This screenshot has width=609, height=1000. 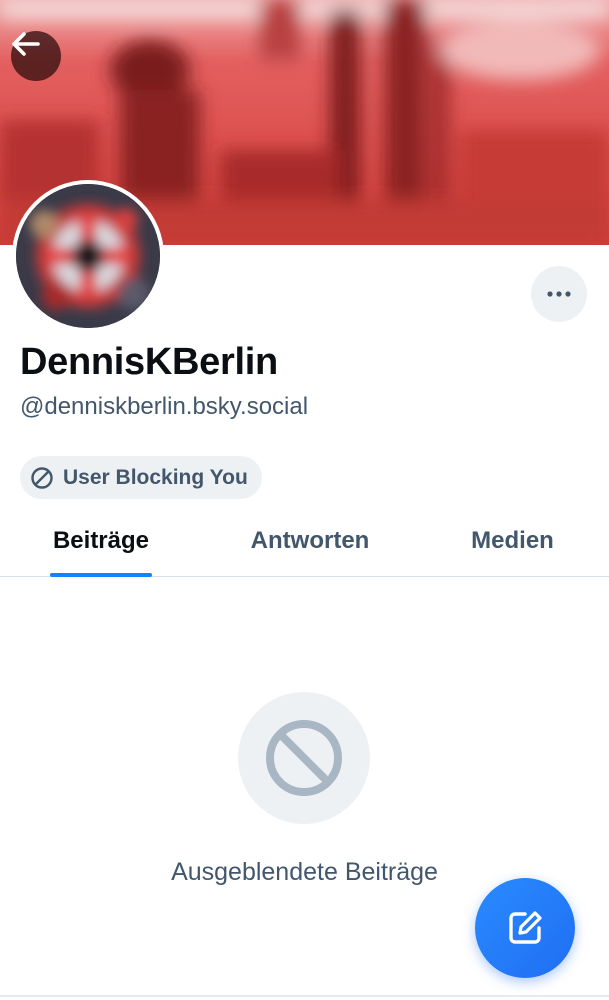 I want to click on compose-icon, so click(x=525, y=928).